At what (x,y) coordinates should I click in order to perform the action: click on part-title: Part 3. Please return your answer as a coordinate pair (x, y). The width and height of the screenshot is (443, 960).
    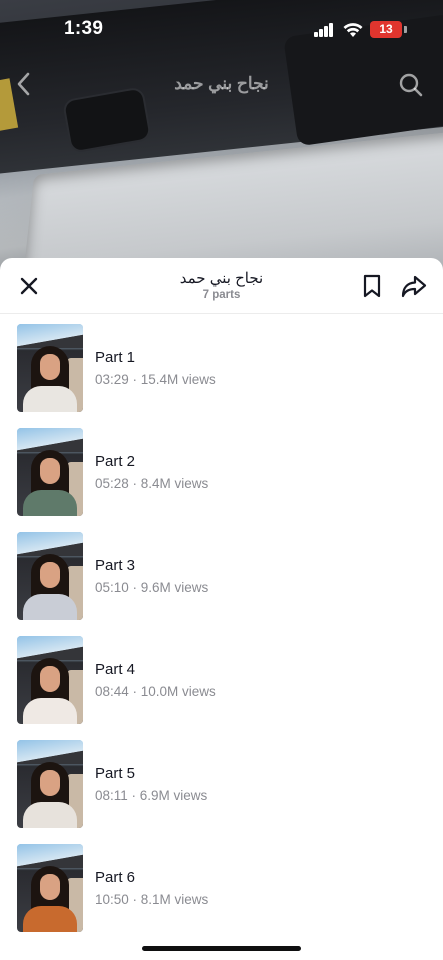
    Looking at the image, I should click on (115, 565).